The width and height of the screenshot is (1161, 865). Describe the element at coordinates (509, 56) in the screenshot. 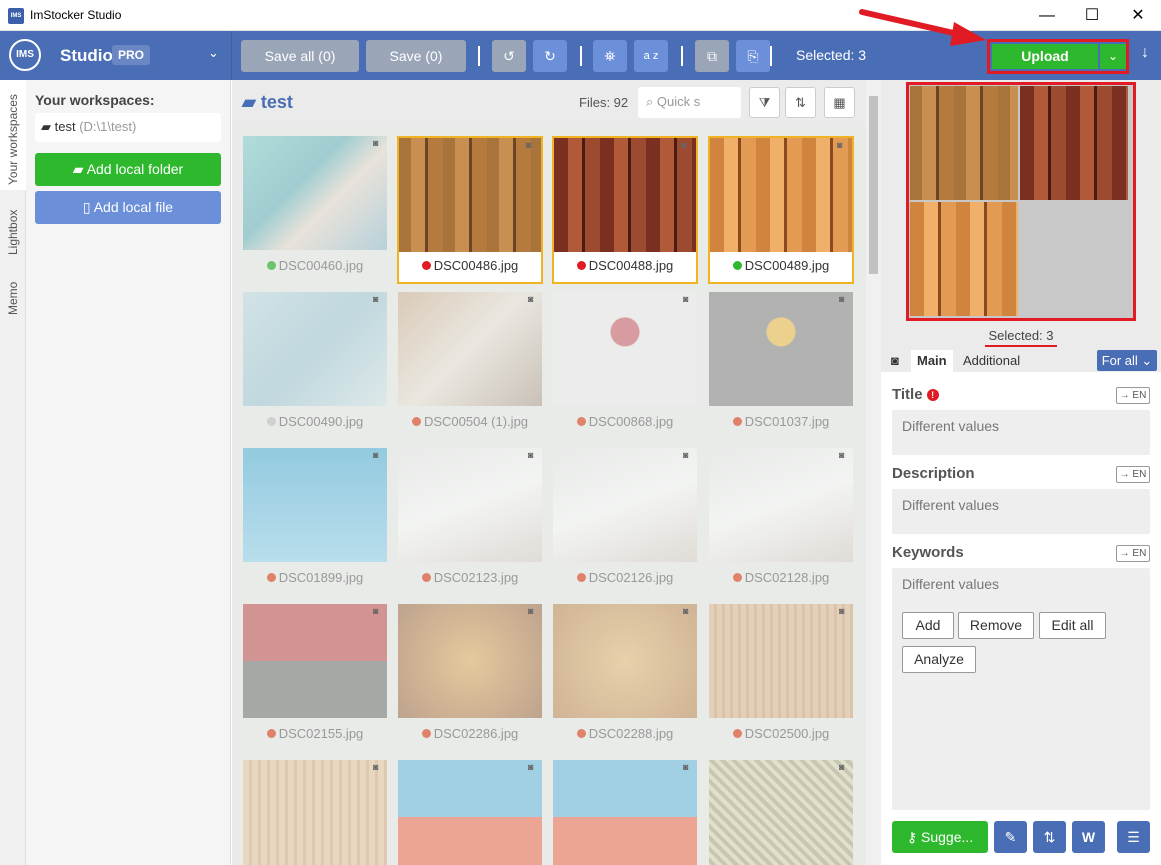

I see `undo-icon: ↺` at that location.